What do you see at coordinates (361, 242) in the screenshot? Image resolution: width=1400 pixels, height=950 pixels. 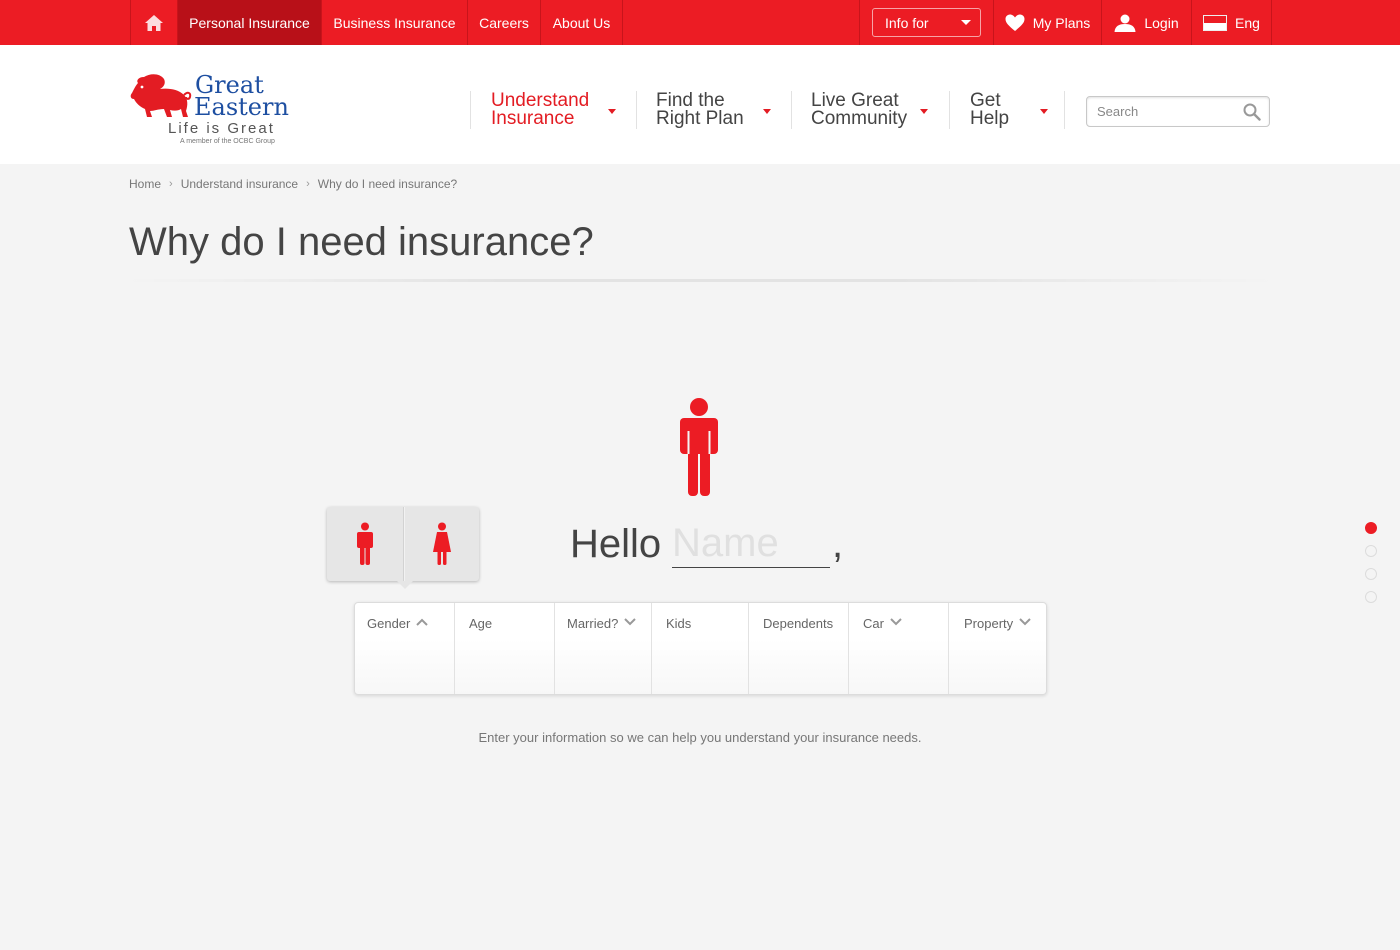 I see `page-title: Why do I need insurance?` at bounding box center [361, 242].